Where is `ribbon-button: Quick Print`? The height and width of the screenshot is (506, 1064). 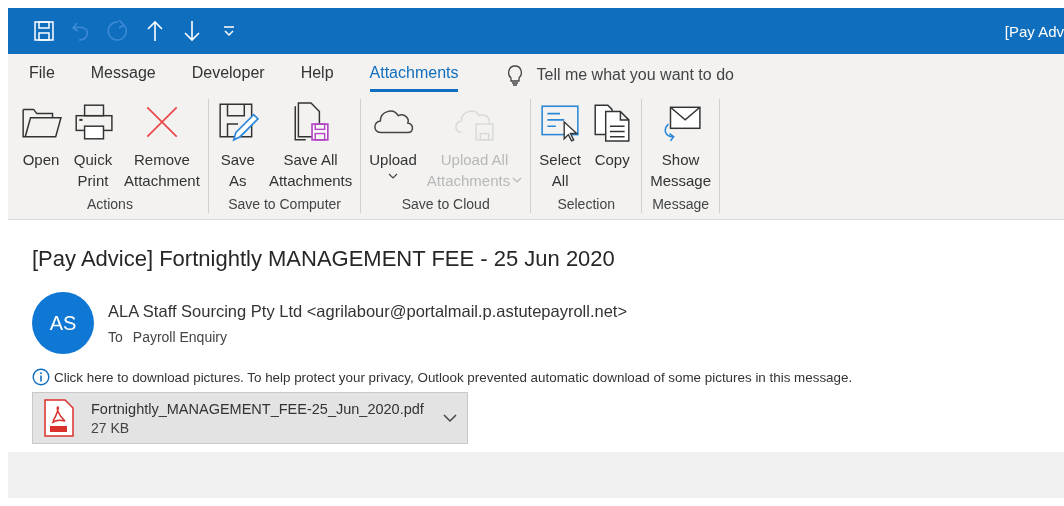 ribbon-button: Quick Print is located at coordinates (93, 147).